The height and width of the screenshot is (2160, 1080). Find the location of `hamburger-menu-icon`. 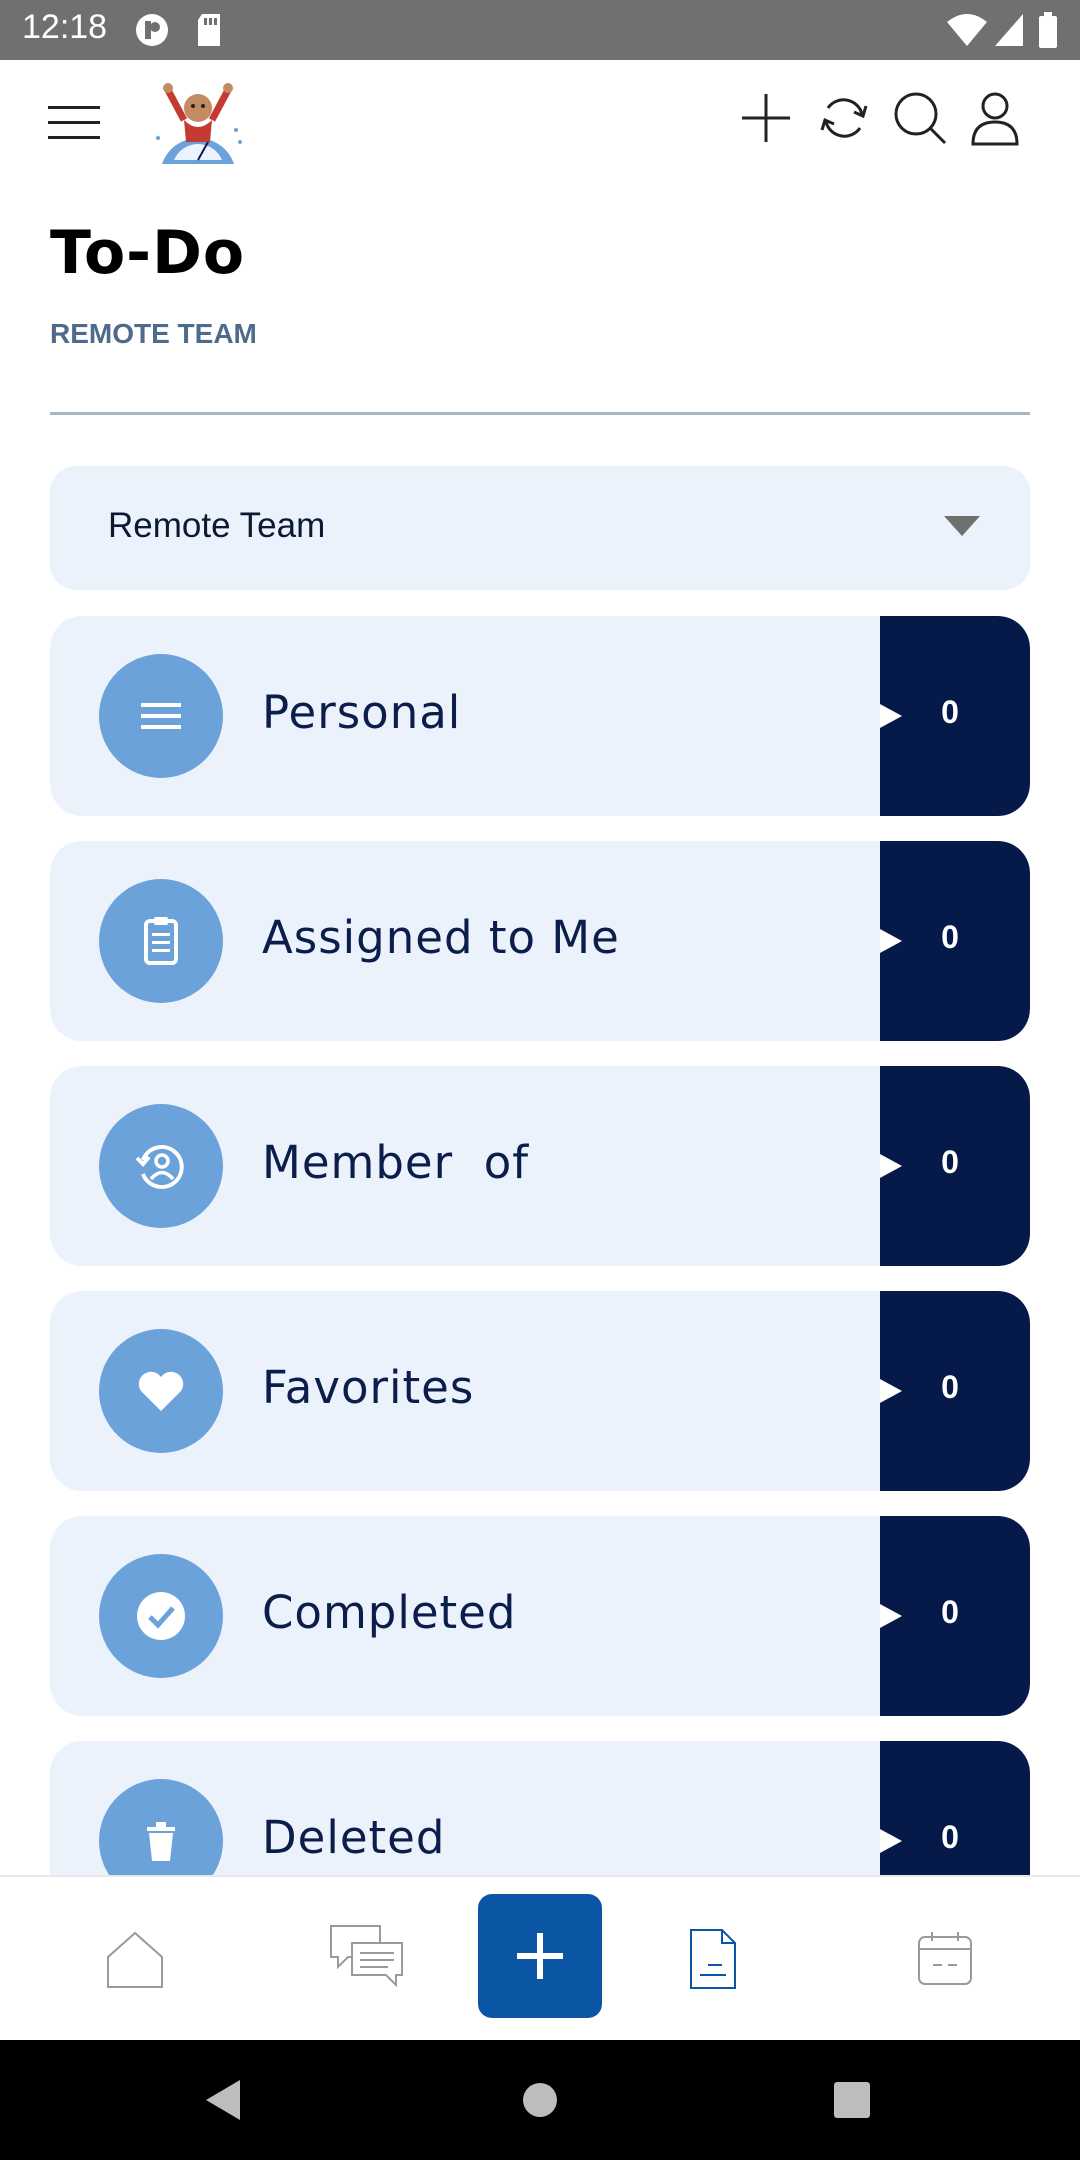

hamburger-menu-icon is located at coordinates (75, 123).